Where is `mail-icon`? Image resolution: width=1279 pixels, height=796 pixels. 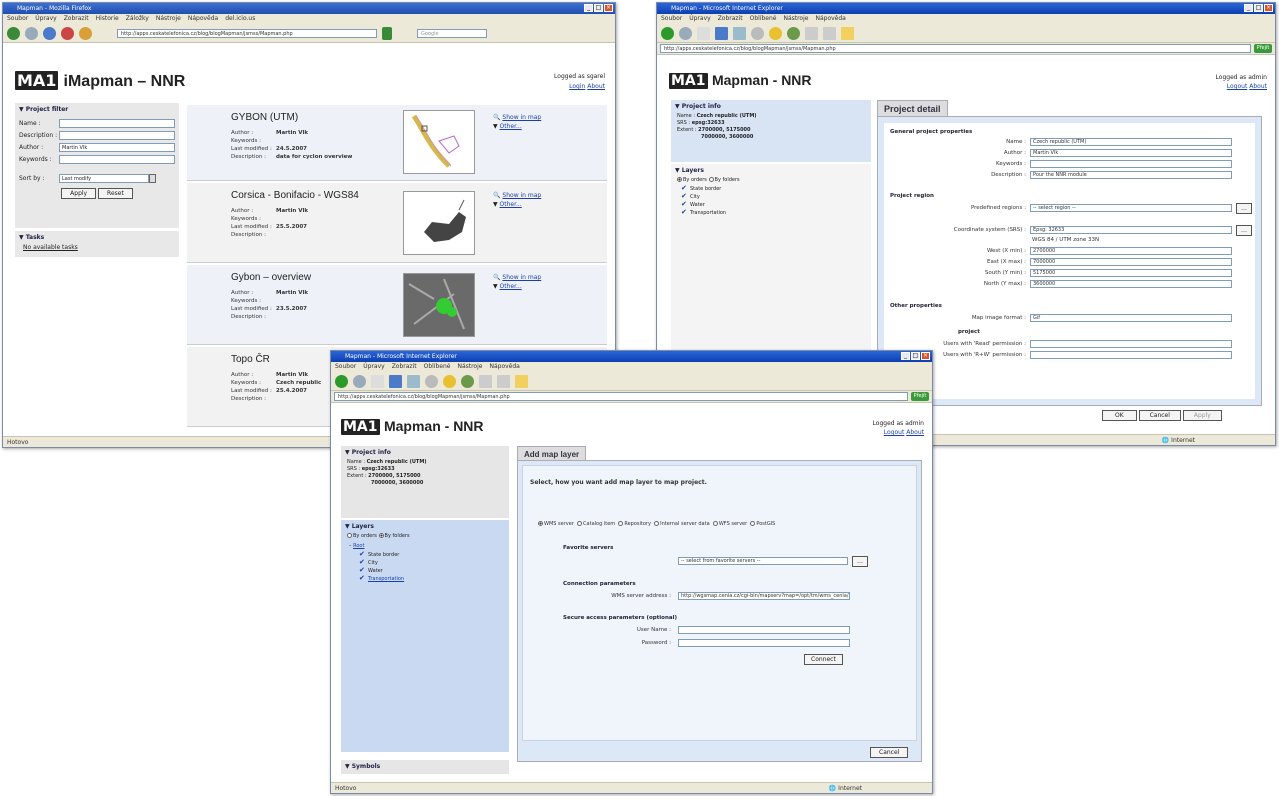 mail-icon is located at coordinates (811, 33).